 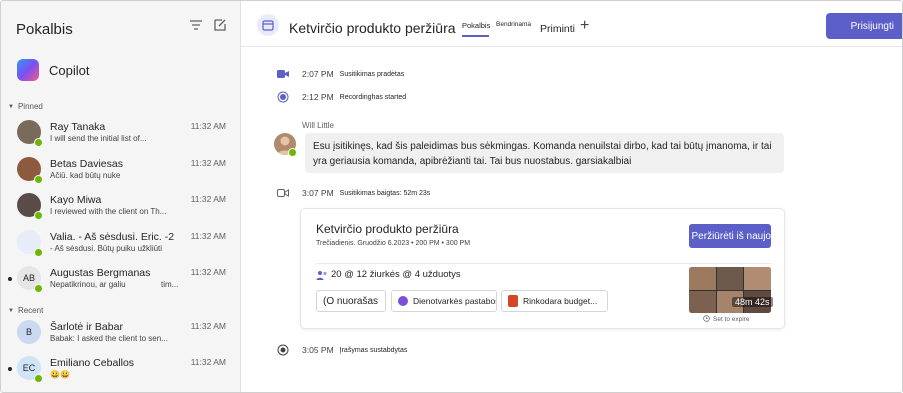 I want to click on join-button: Prisijungti, so click(x=864, y=26).